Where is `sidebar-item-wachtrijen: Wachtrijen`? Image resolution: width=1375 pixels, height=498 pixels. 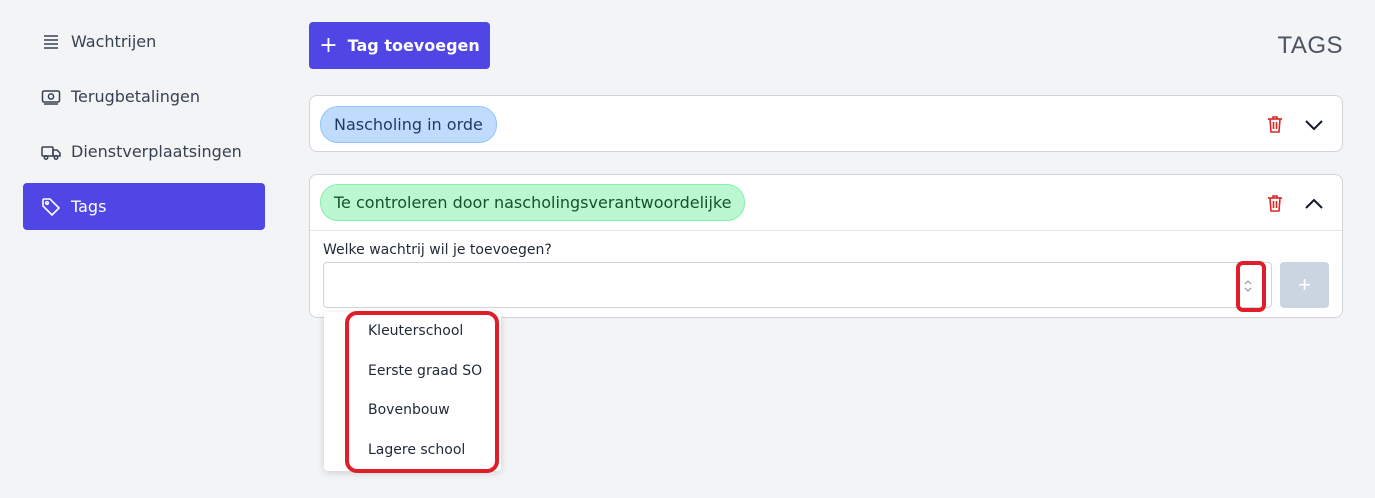
sidebar-item-wachtrijen: Wachtrijen is located at coordinates (144, 41).